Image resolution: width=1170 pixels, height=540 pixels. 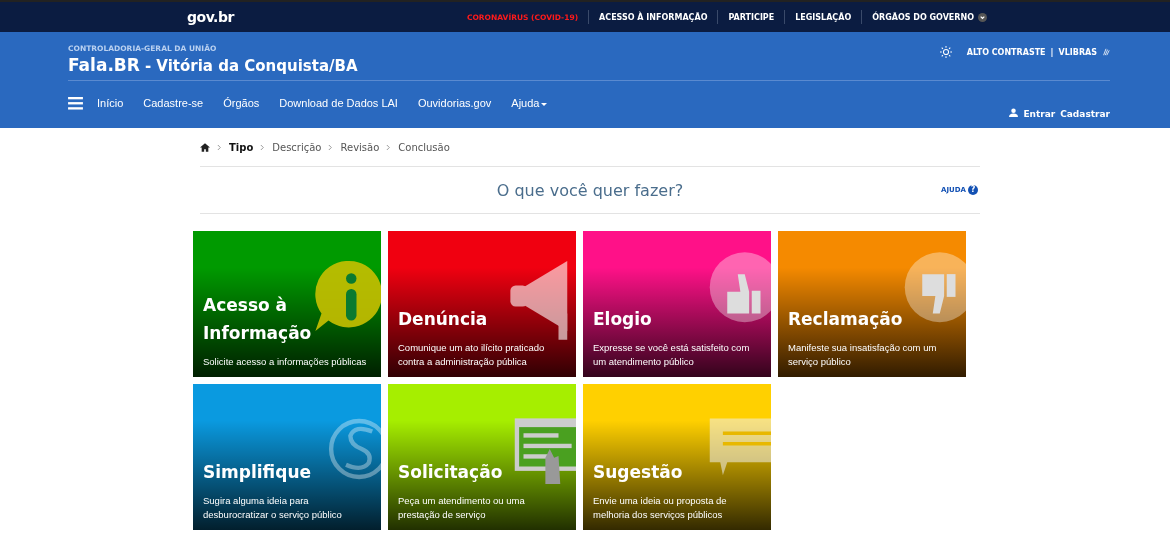 I want to click on question-icon: ?, so click(x=973, y=190).